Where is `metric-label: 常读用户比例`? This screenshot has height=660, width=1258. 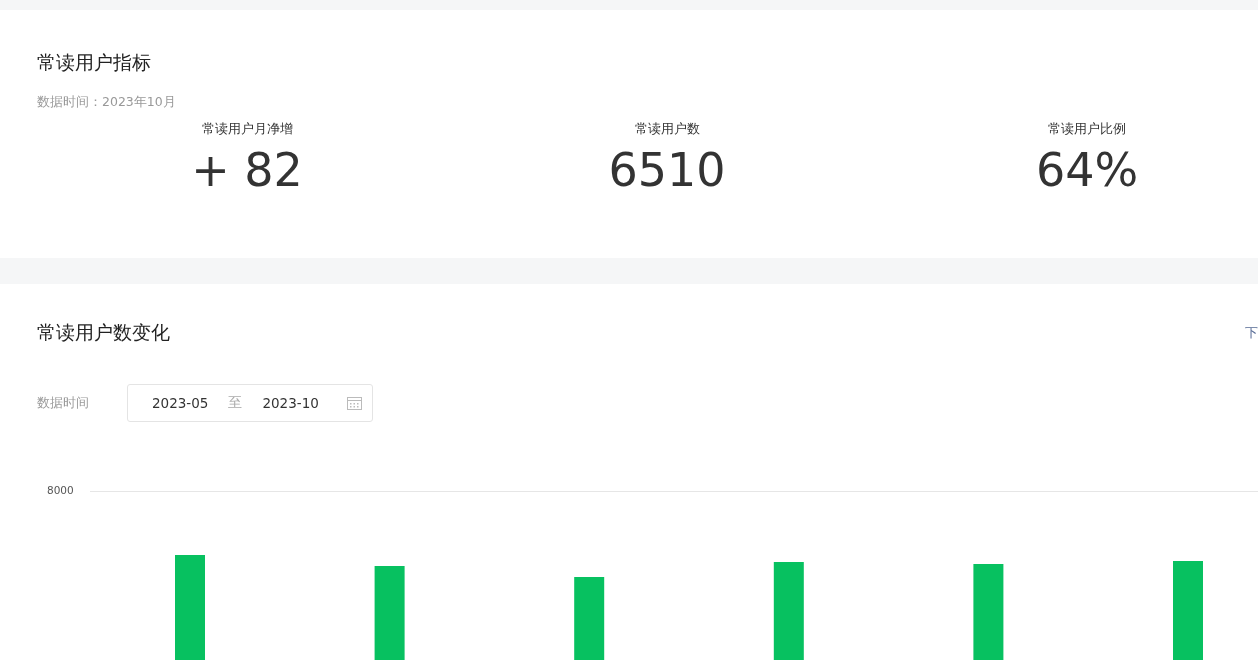
metric-label: 常读用户比例 is located at coordinates (1087, 129).